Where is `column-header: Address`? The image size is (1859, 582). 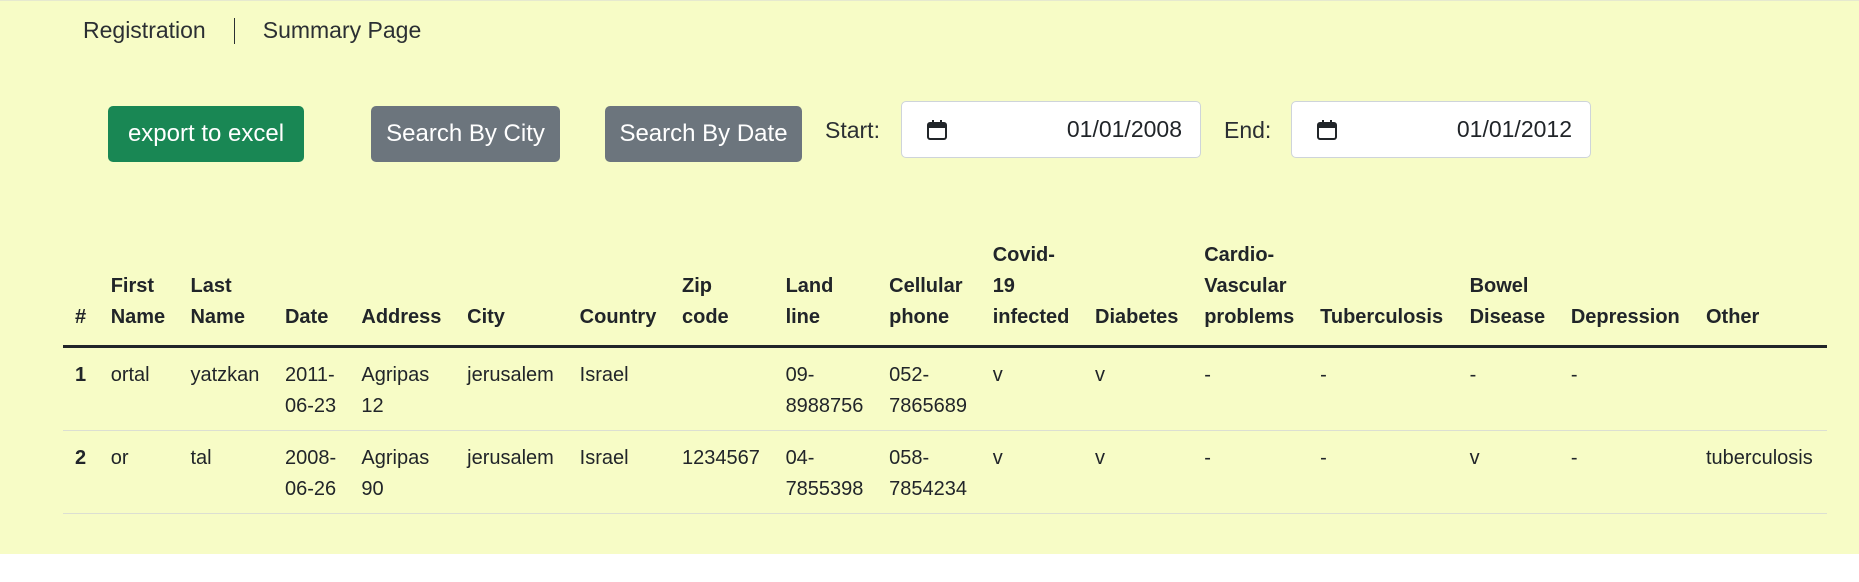 column-header: Address is located at coordinates (402, 290).